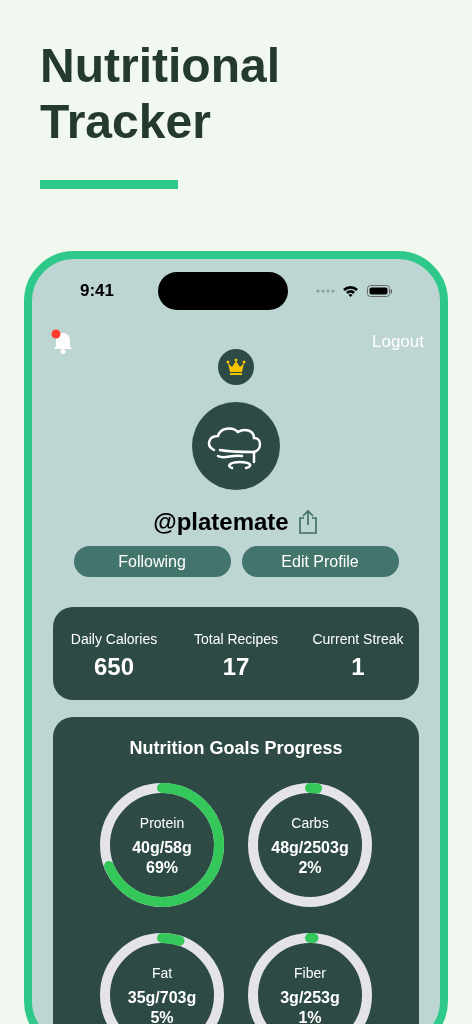 This screenshot has height=1024, width=472. What do you see at coordinates (235, 639) in the screenshot?
I see `stat-label: Total Recipes` at bounding box center [235, 639].